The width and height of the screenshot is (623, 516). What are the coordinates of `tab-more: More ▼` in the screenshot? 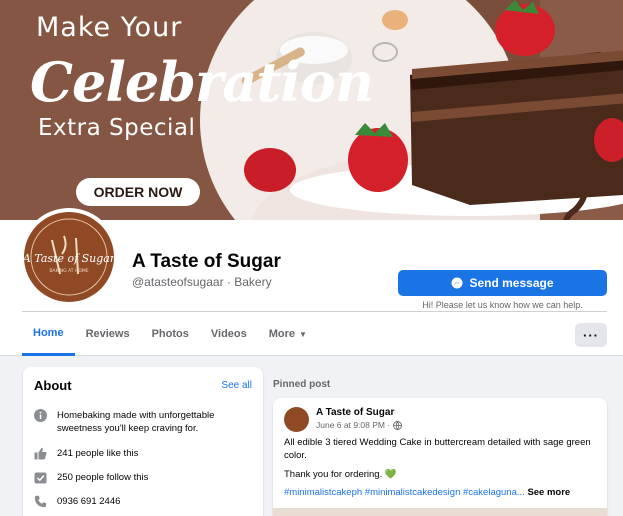 It's located at (288, 334).